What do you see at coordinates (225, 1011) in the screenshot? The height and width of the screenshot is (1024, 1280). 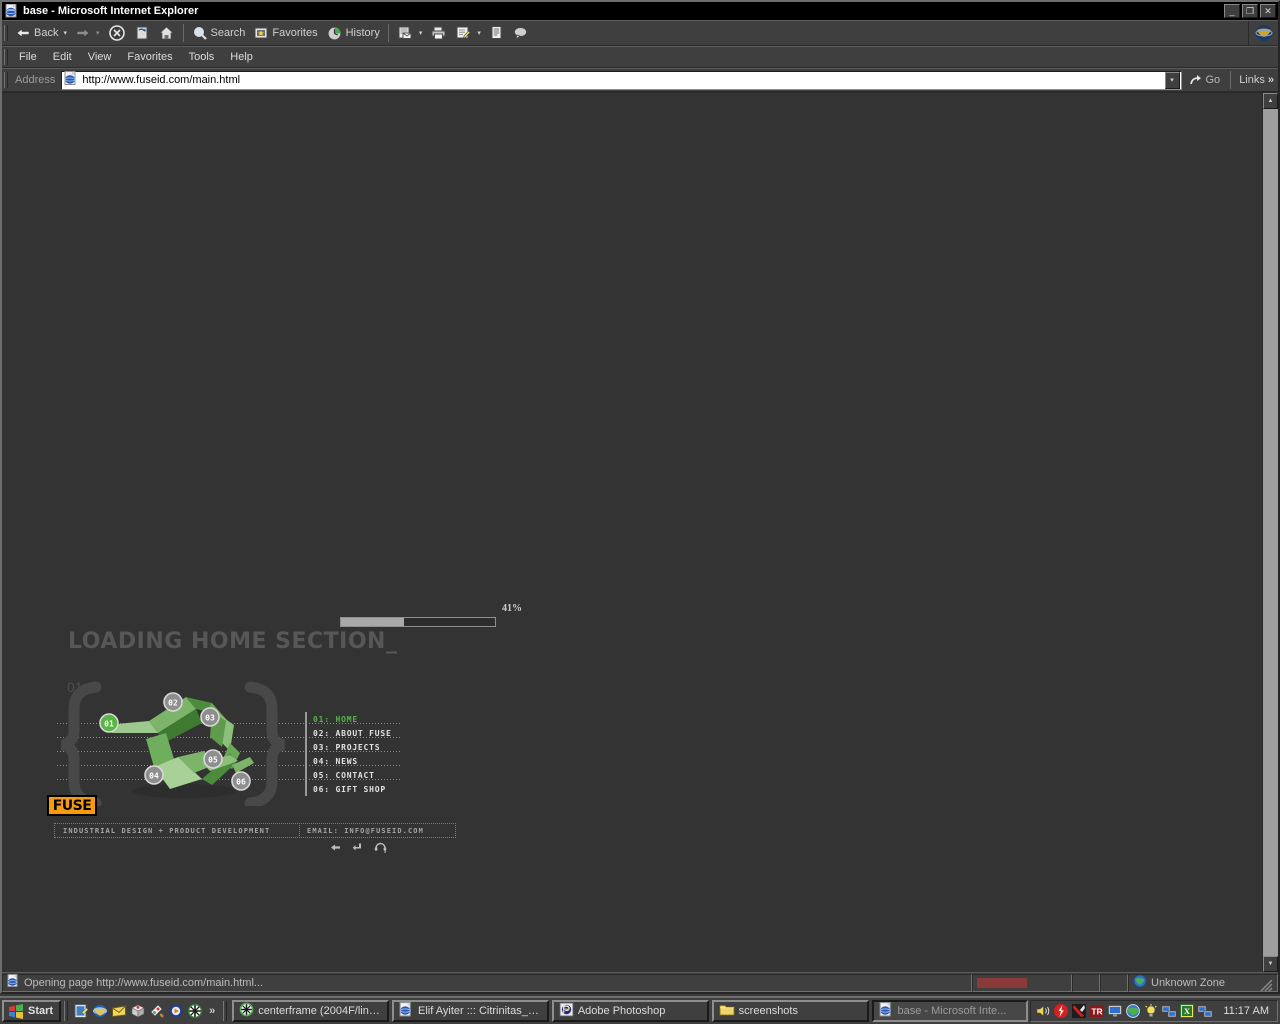 I see `taskbar-divider` at bounding box center [225, 1011].